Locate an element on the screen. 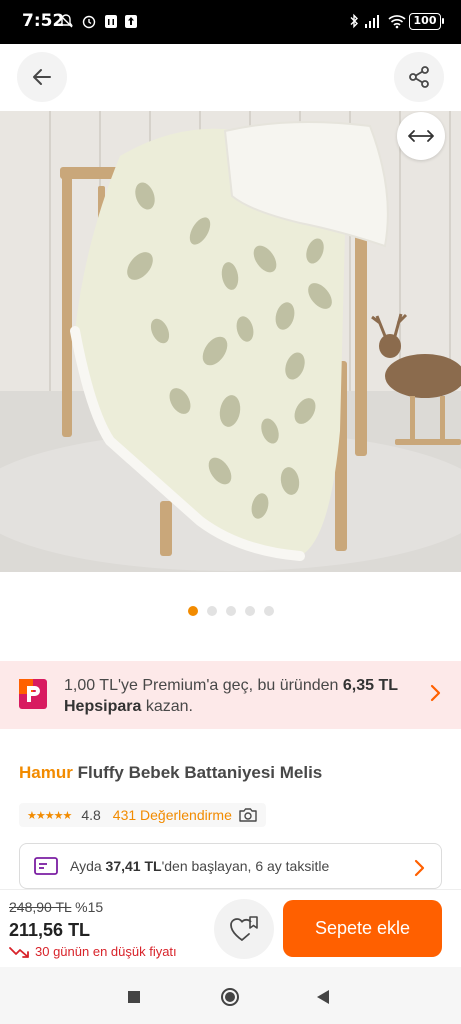  brand-link: Hamur is located at coordinates (46, 772).